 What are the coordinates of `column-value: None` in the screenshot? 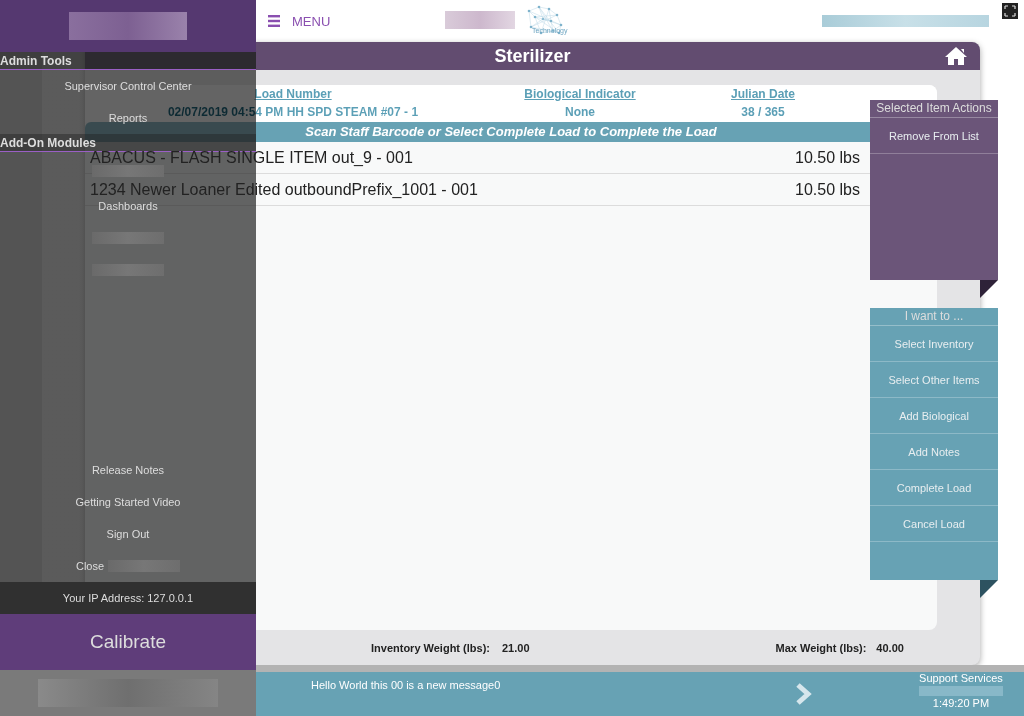 It's located at (580, 112).